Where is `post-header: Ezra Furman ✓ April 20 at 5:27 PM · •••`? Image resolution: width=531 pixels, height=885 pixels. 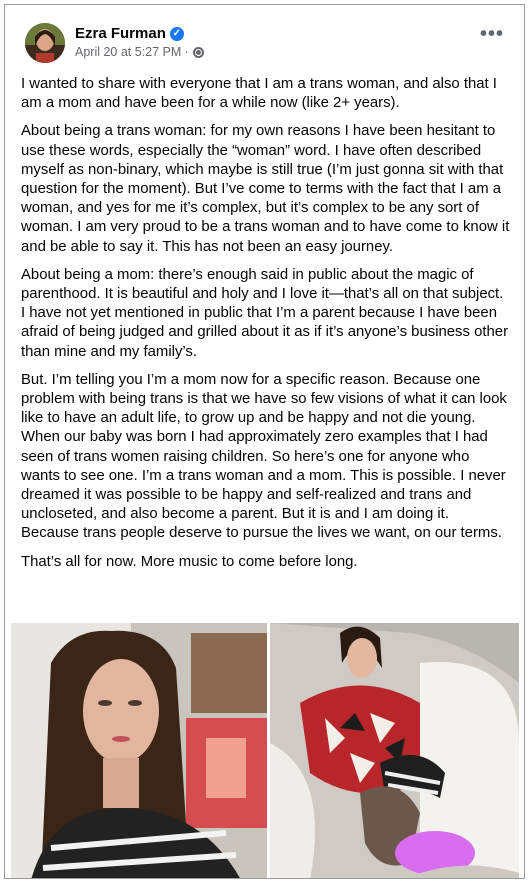 post-header: Ezra Furman ✓ April 20 at 5:27 PM · ••• is located at coordinates (267, 44).